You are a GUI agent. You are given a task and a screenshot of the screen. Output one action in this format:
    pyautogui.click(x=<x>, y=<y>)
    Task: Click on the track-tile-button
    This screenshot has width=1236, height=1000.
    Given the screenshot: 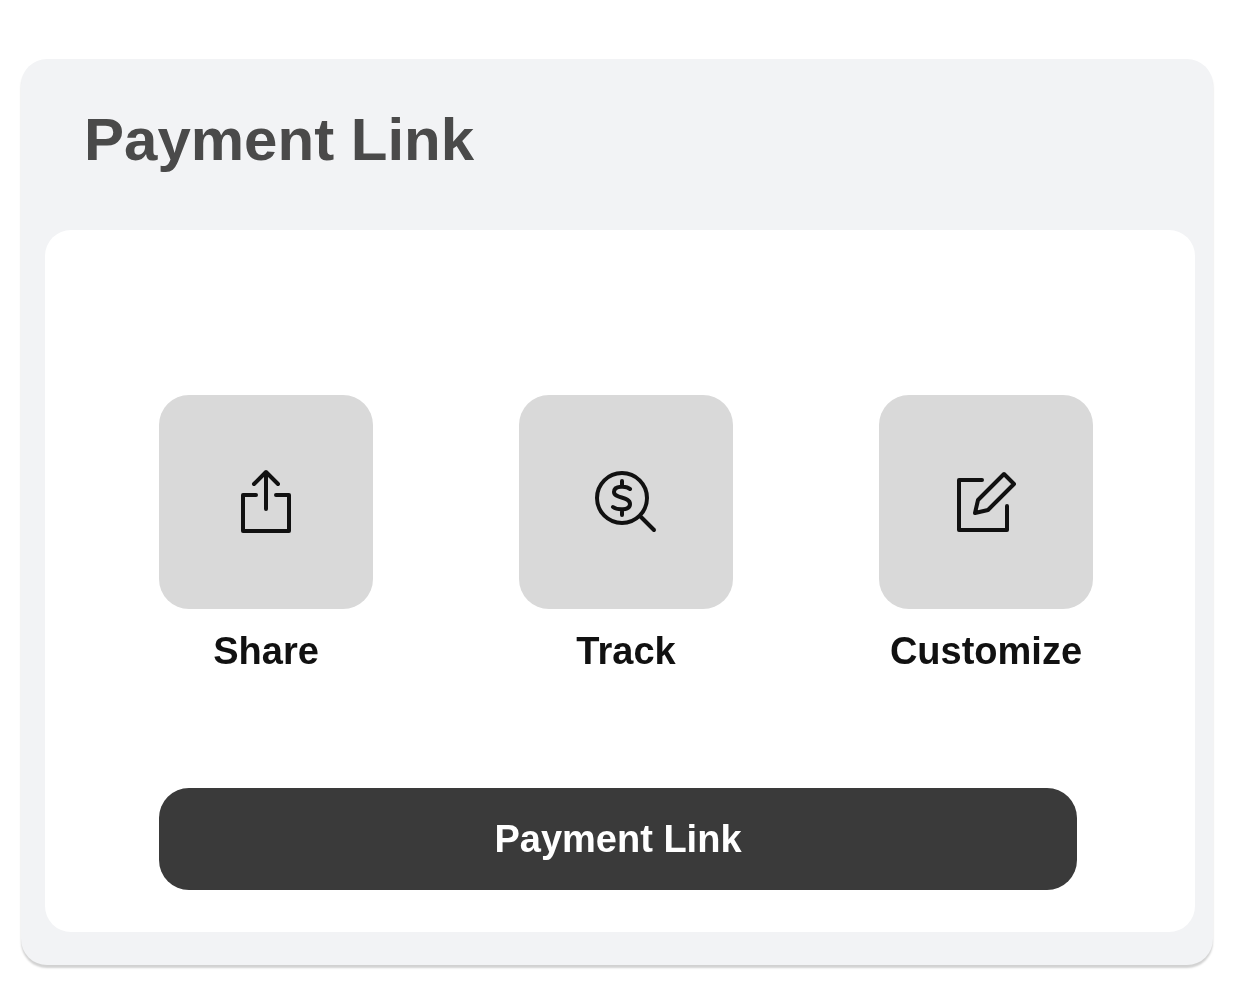 What is the action you would take?
    pyautogui.click(x=626, y=502)
    